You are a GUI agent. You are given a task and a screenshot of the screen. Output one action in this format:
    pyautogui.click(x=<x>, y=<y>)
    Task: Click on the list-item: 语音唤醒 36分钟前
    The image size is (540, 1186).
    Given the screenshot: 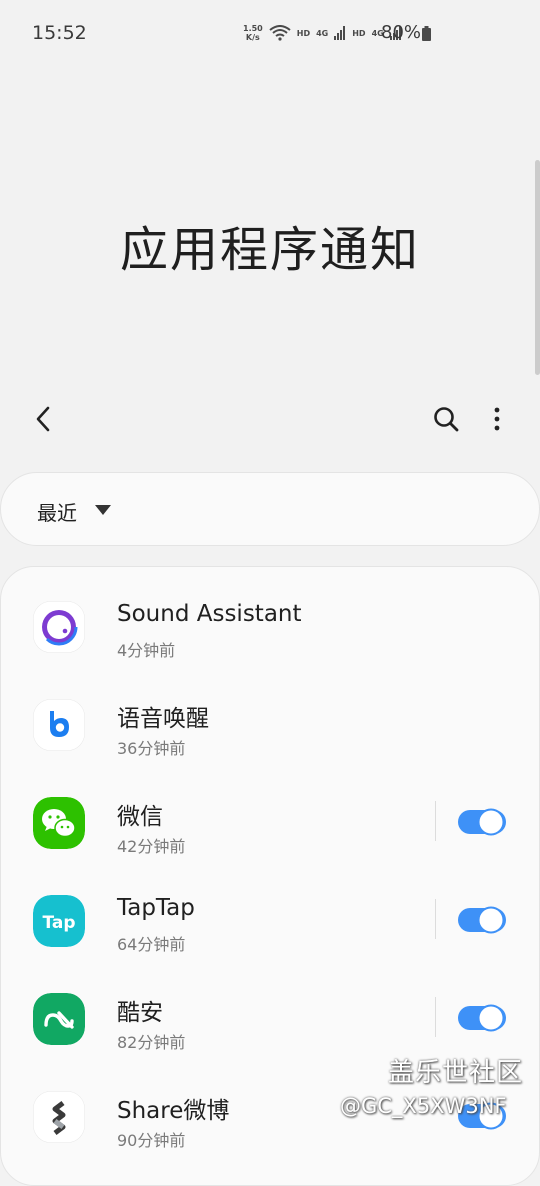 What is the action you would take?
    pyautogui.click(x=270, y=728)
    